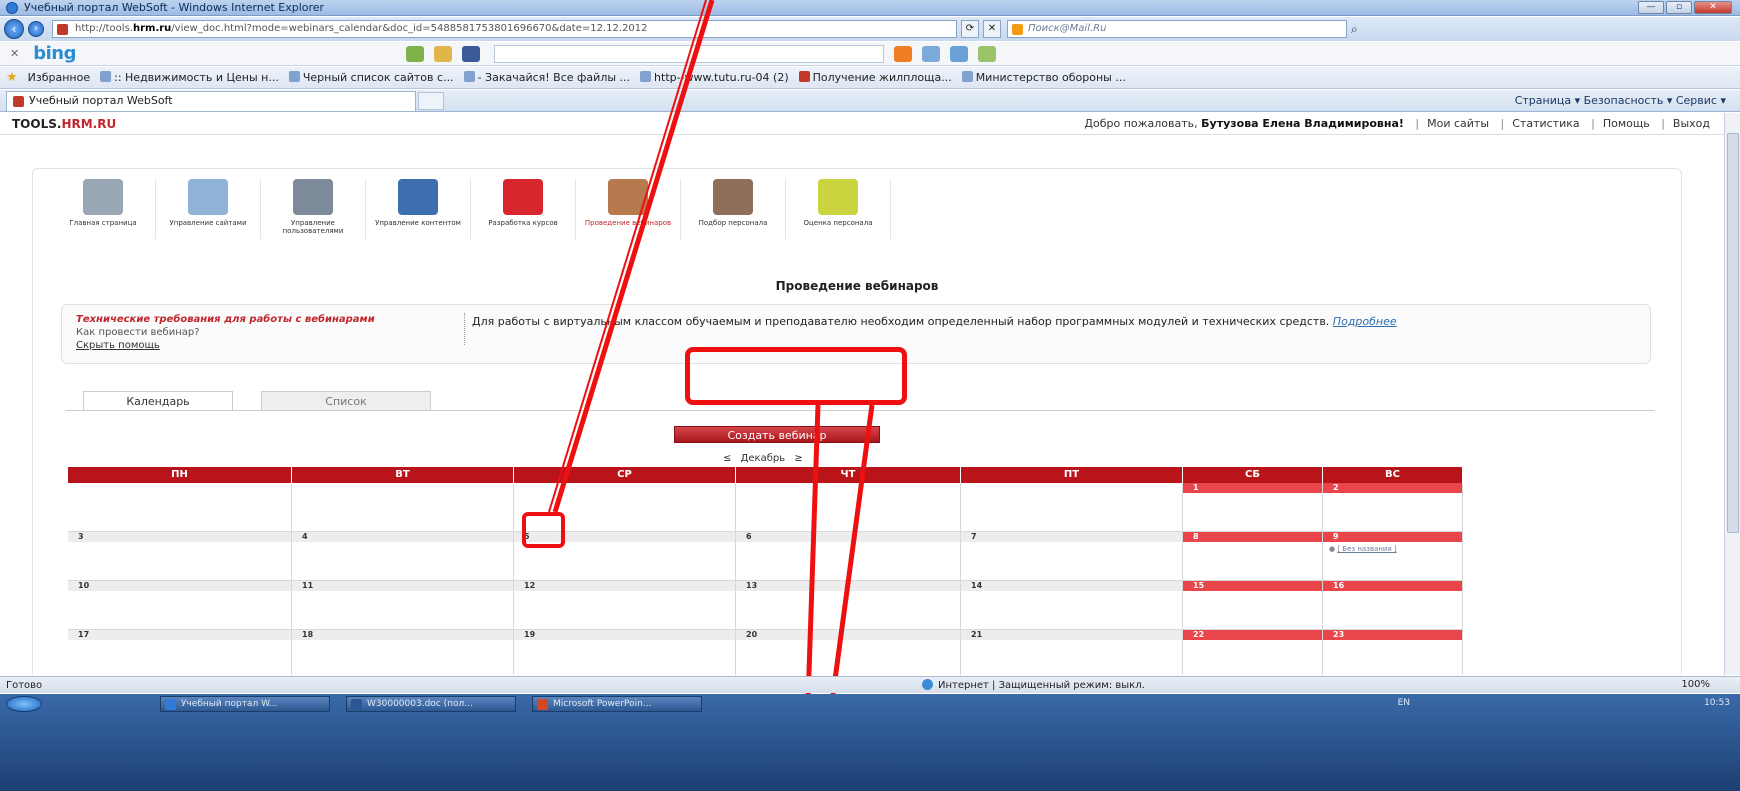 The image size is (1740, 791). Describe the element at coordinates (266, 345) in the screenshot. I see `hide-help-link: Скрыть помощь` at that location.